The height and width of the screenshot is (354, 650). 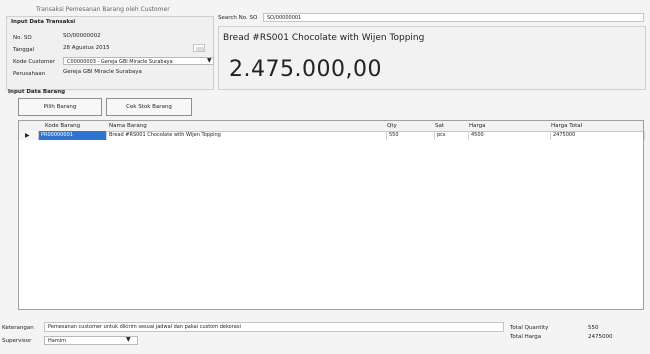 I want to click on cell-total: 2475000, so click(x=598, y=135).